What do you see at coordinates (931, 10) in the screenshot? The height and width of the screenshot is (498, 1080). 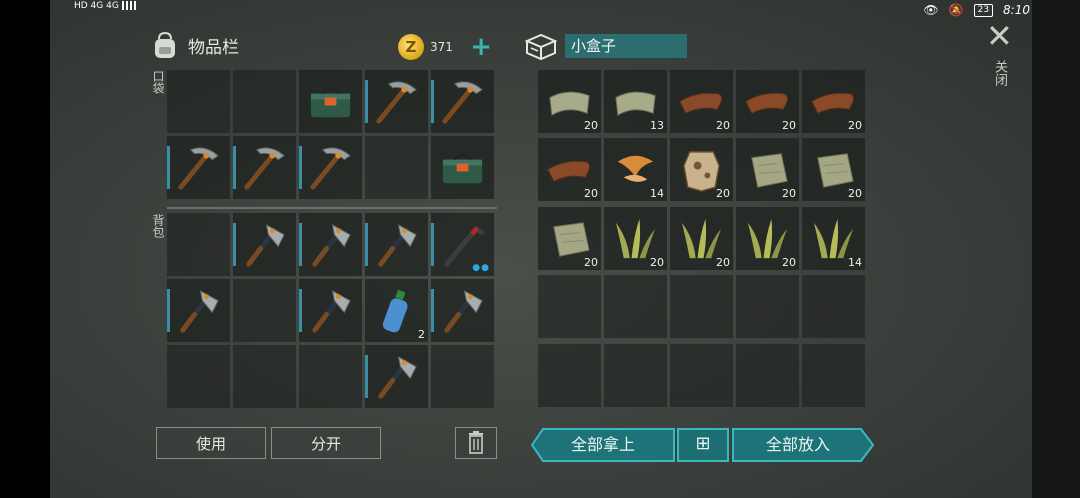 I see `eye-icon: 👁` at bounding box center [931, 10].